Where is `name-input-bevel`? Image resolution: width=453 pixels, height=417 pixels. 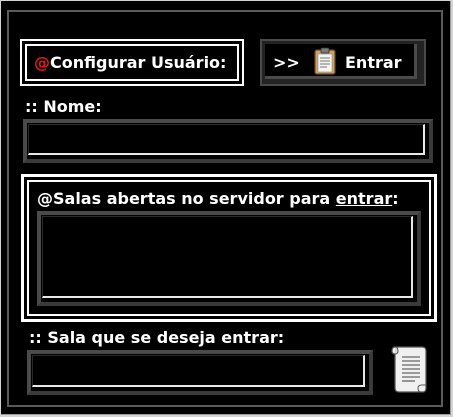 name-input-bevel is located at coordinates (226, 139).